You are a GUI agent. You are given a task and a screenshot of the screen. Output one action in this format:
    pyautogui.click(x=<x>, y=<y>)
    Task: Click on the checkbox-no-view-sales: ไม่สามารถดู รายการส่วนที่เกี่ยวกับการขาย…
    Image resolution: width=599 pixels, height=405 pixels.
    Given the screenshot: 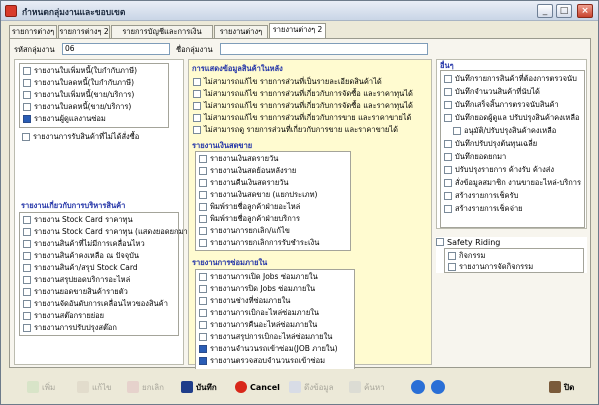 What is the action you would take?
    pyautogui.click(x=295, y=130)
    